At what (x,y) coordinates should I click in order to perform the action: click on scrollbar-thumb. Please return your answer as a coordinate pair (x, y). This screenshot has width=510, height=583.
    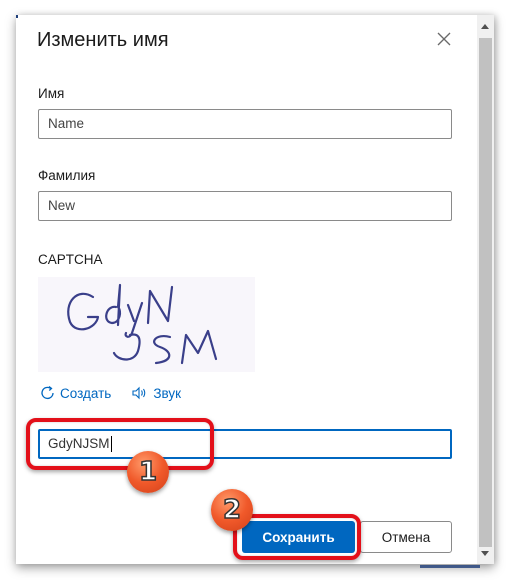
    Looking at the image, I should click on (485, 292).